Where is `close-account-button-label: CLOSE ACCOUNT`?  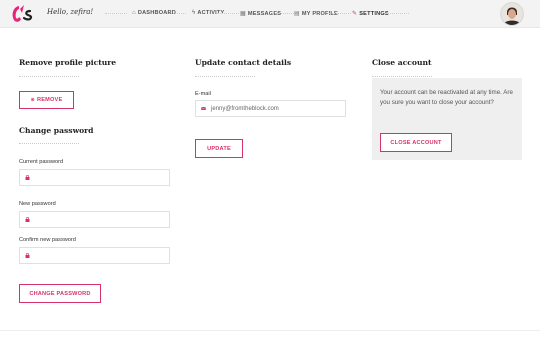 close-account-button-label: CLOSE ACCOUNT is located at coordinates (416, 142).